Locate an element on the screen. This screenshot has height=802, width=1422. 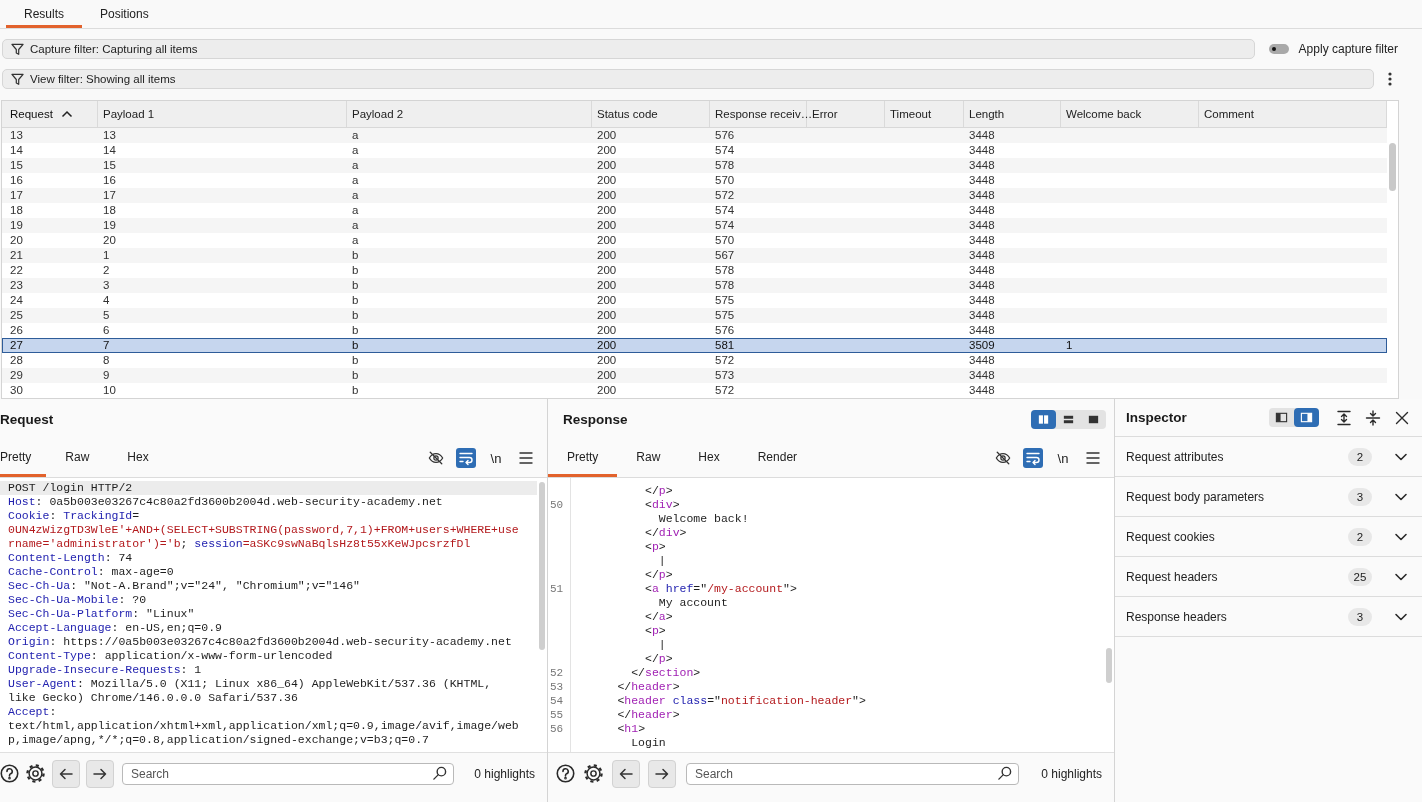
table-row: 17 17 a 200 572 3448 is located at coordinates (694, 195).